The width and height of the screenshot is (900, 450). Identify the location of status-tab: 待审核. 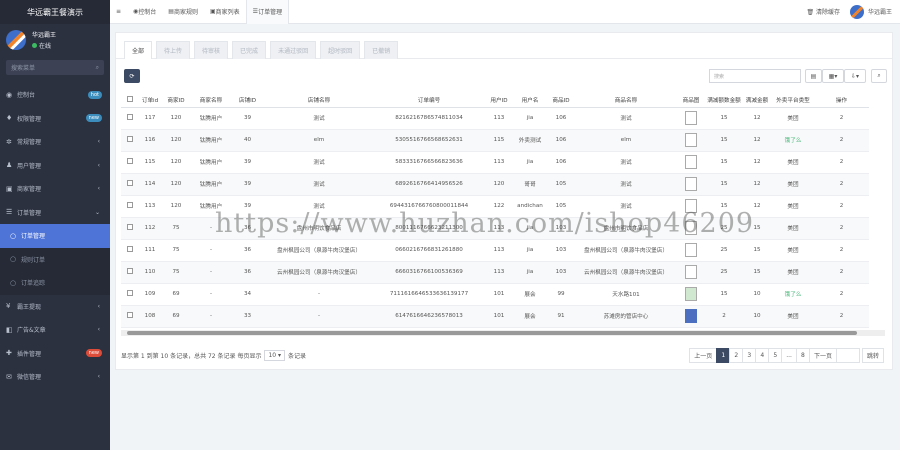
(211, 50).